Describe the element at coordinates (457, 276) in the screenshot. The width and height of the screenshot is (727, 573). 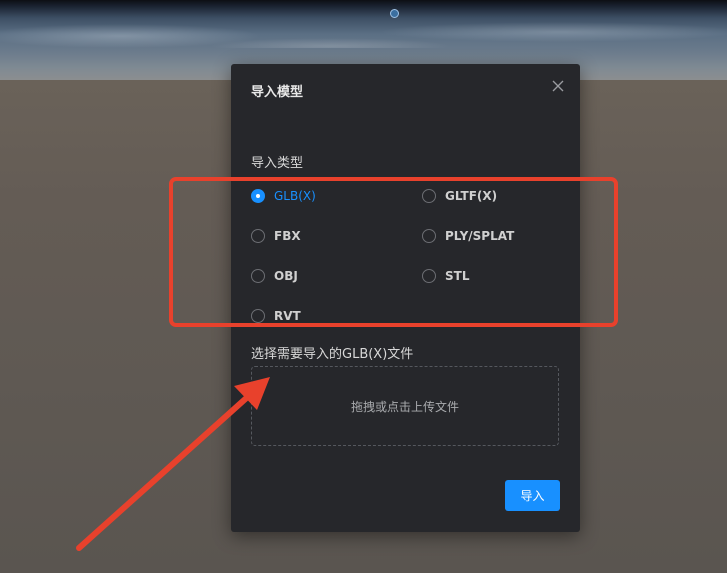
I see `radio-label: STL` at that location.